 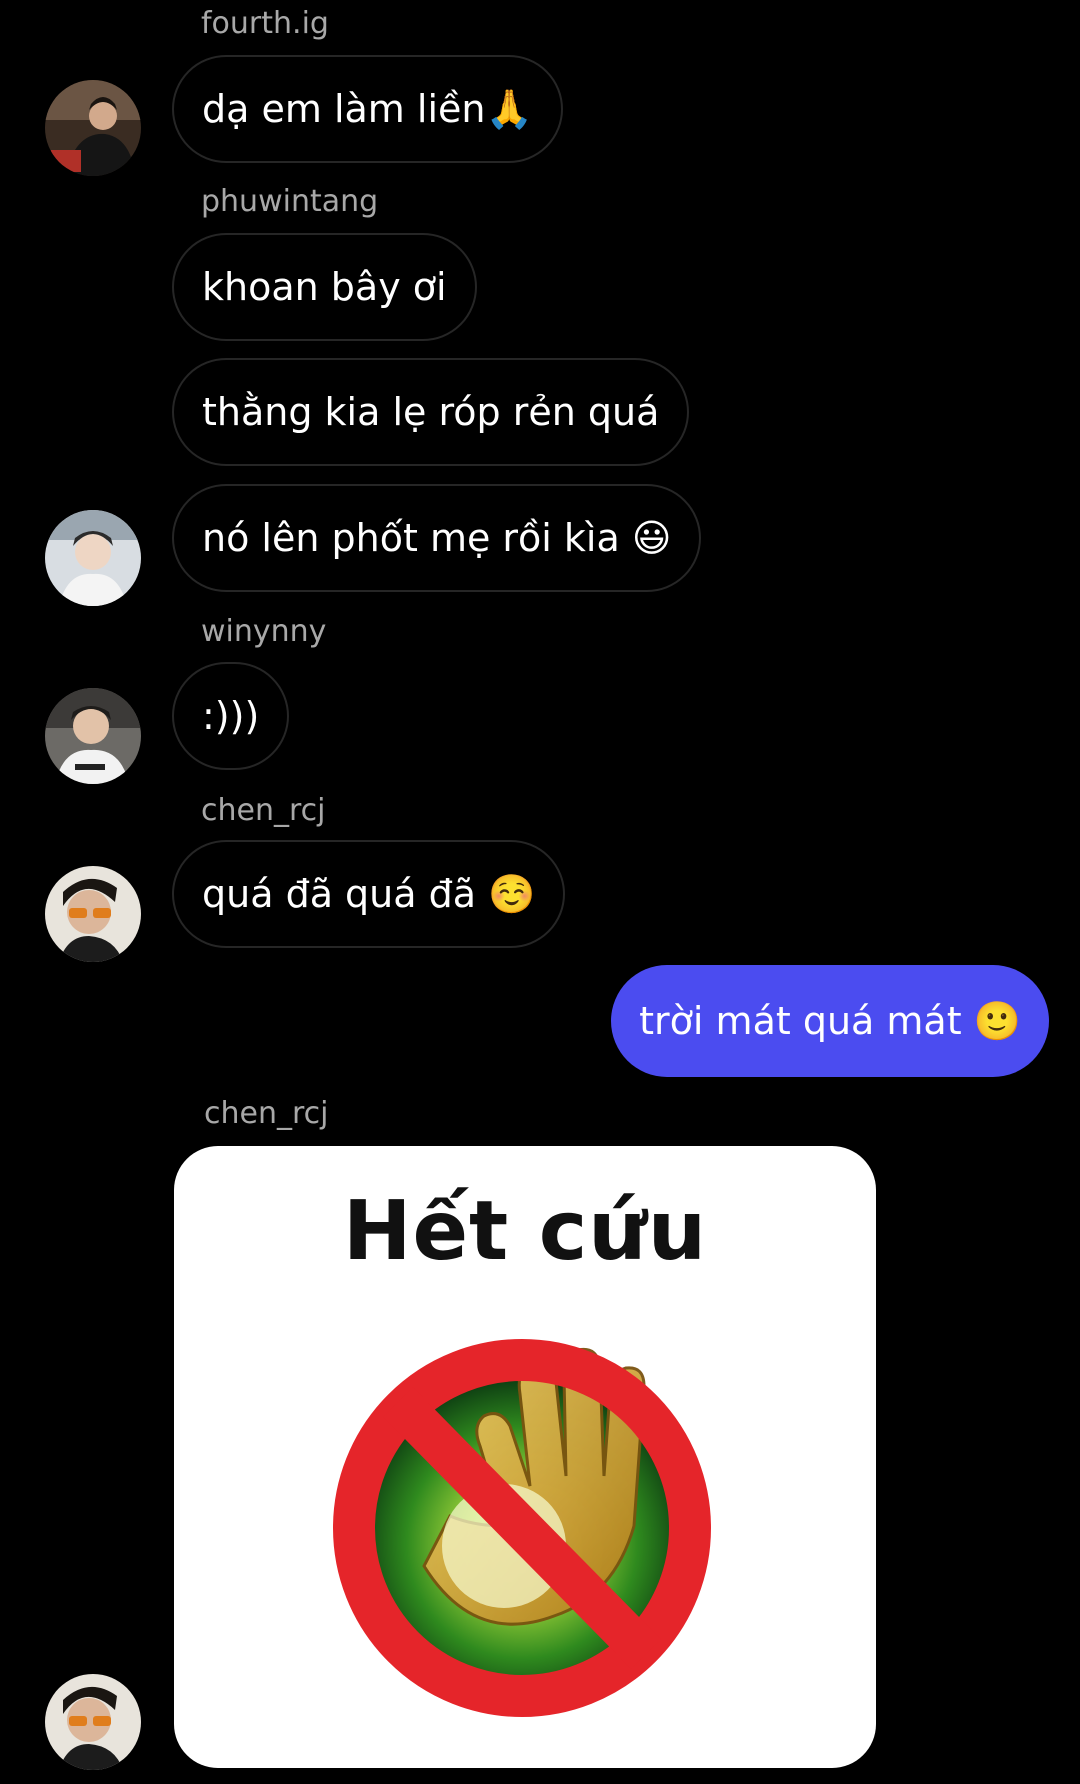 I want to click on message-bubble: khoan bây ơi, so click(x=324, y=287).